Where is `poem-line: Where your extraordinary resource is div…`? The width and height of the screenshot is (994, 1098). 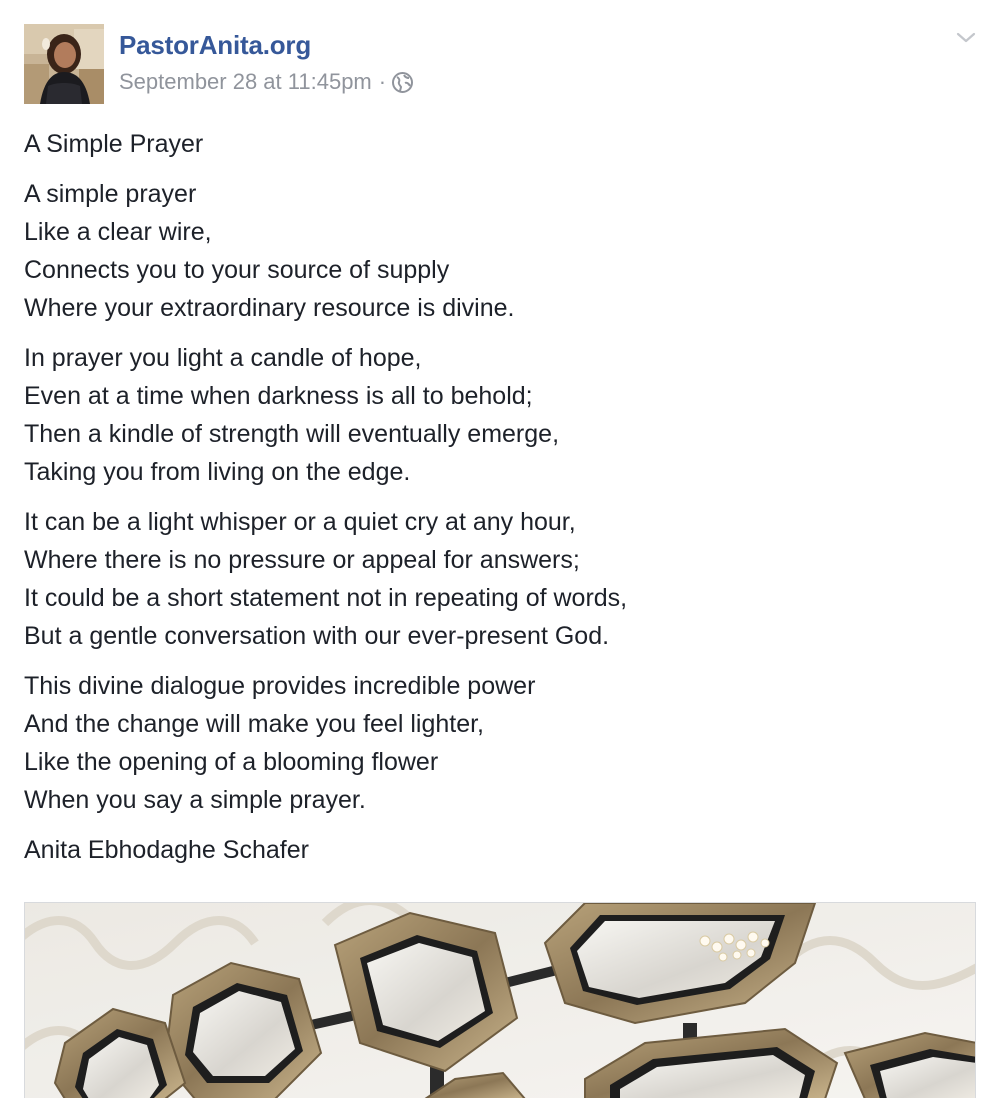
poem-line: Where your extraordinary resource is div… is located at coordinates (269, 308).